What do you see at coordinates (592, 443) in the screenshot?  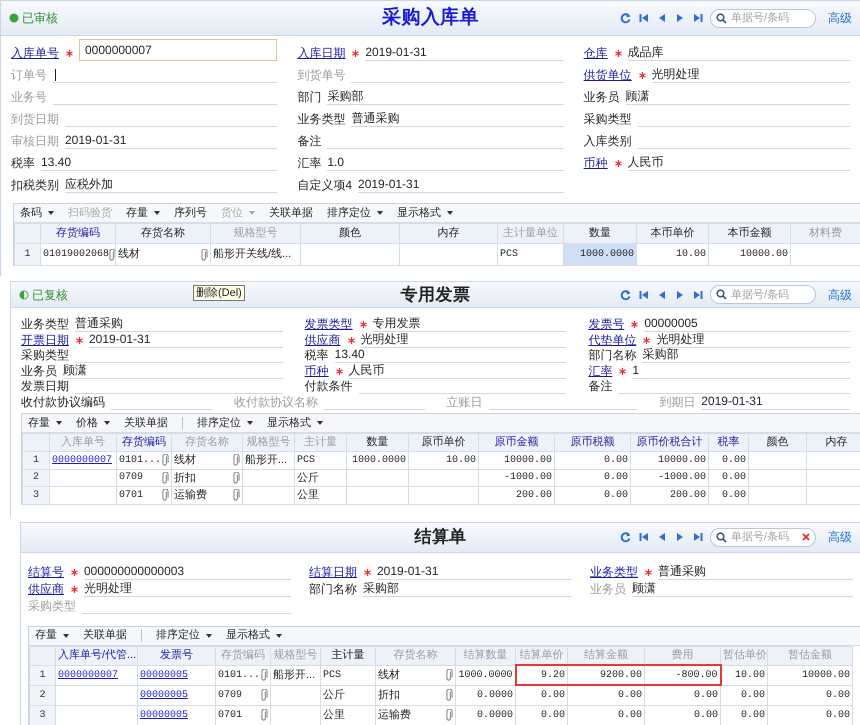 I see `column-header: 原币税额` at bounding box center [592, 443].